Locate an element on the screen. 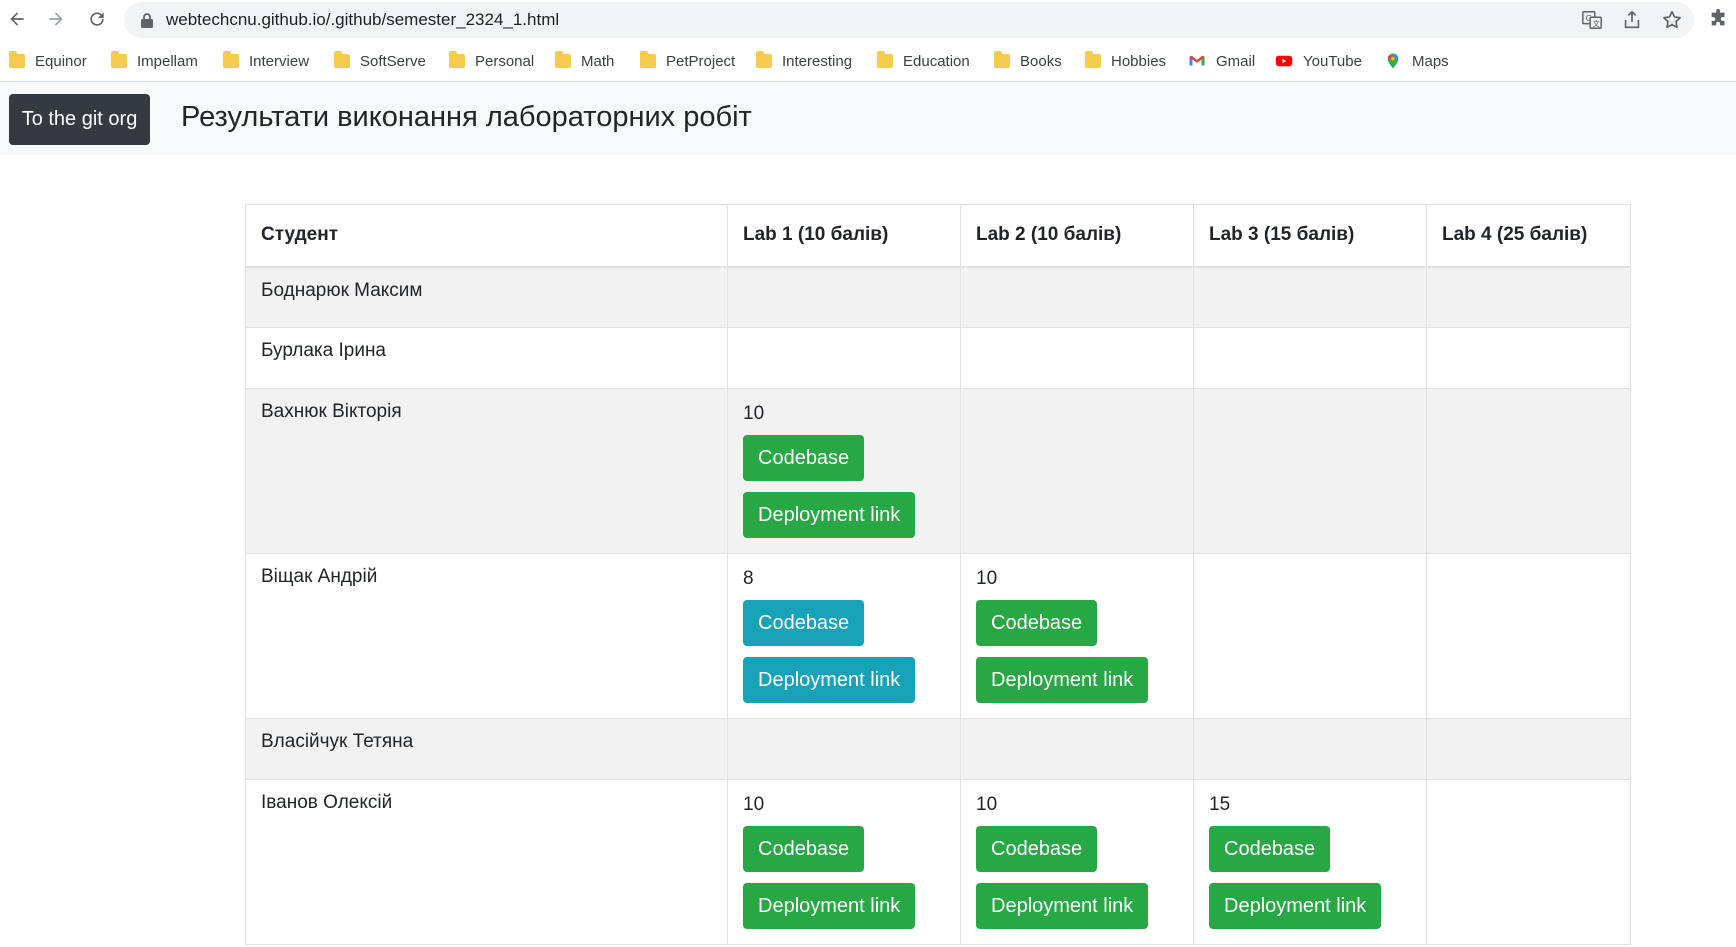  bookmark-petproject: PetProject is located at coordinates (687, 61).